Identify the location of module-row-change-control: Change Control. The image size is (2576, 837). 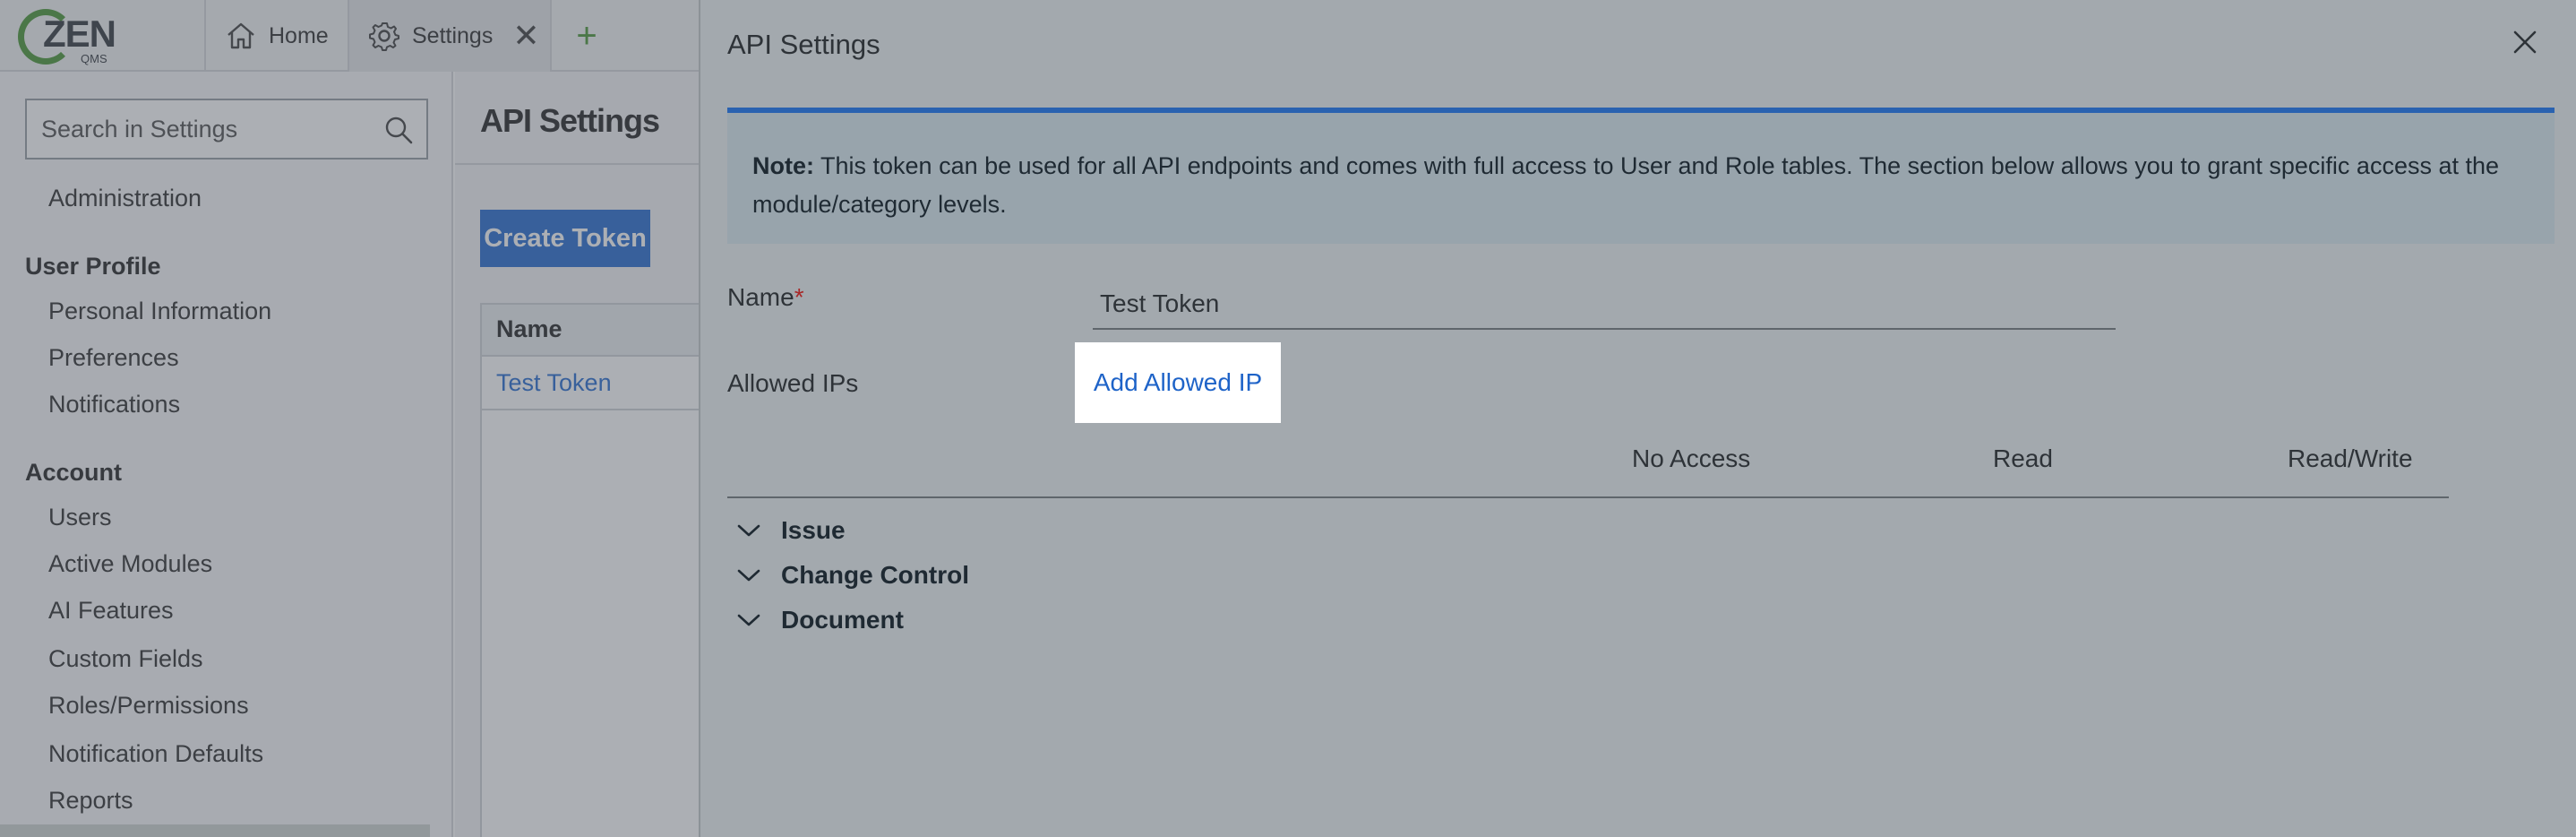
(852, 575).